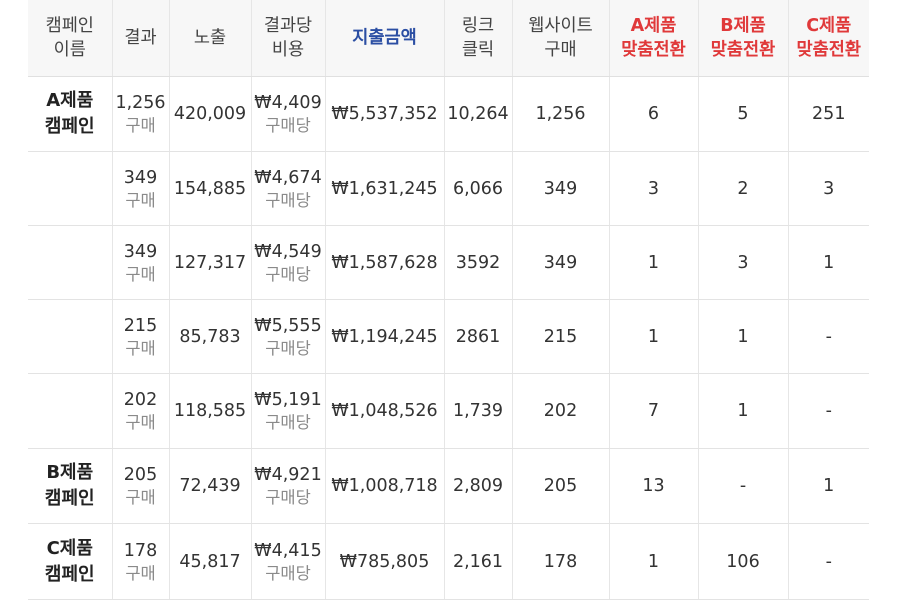  I want to click on website-purchases-cell: 205, so click(560, 486).